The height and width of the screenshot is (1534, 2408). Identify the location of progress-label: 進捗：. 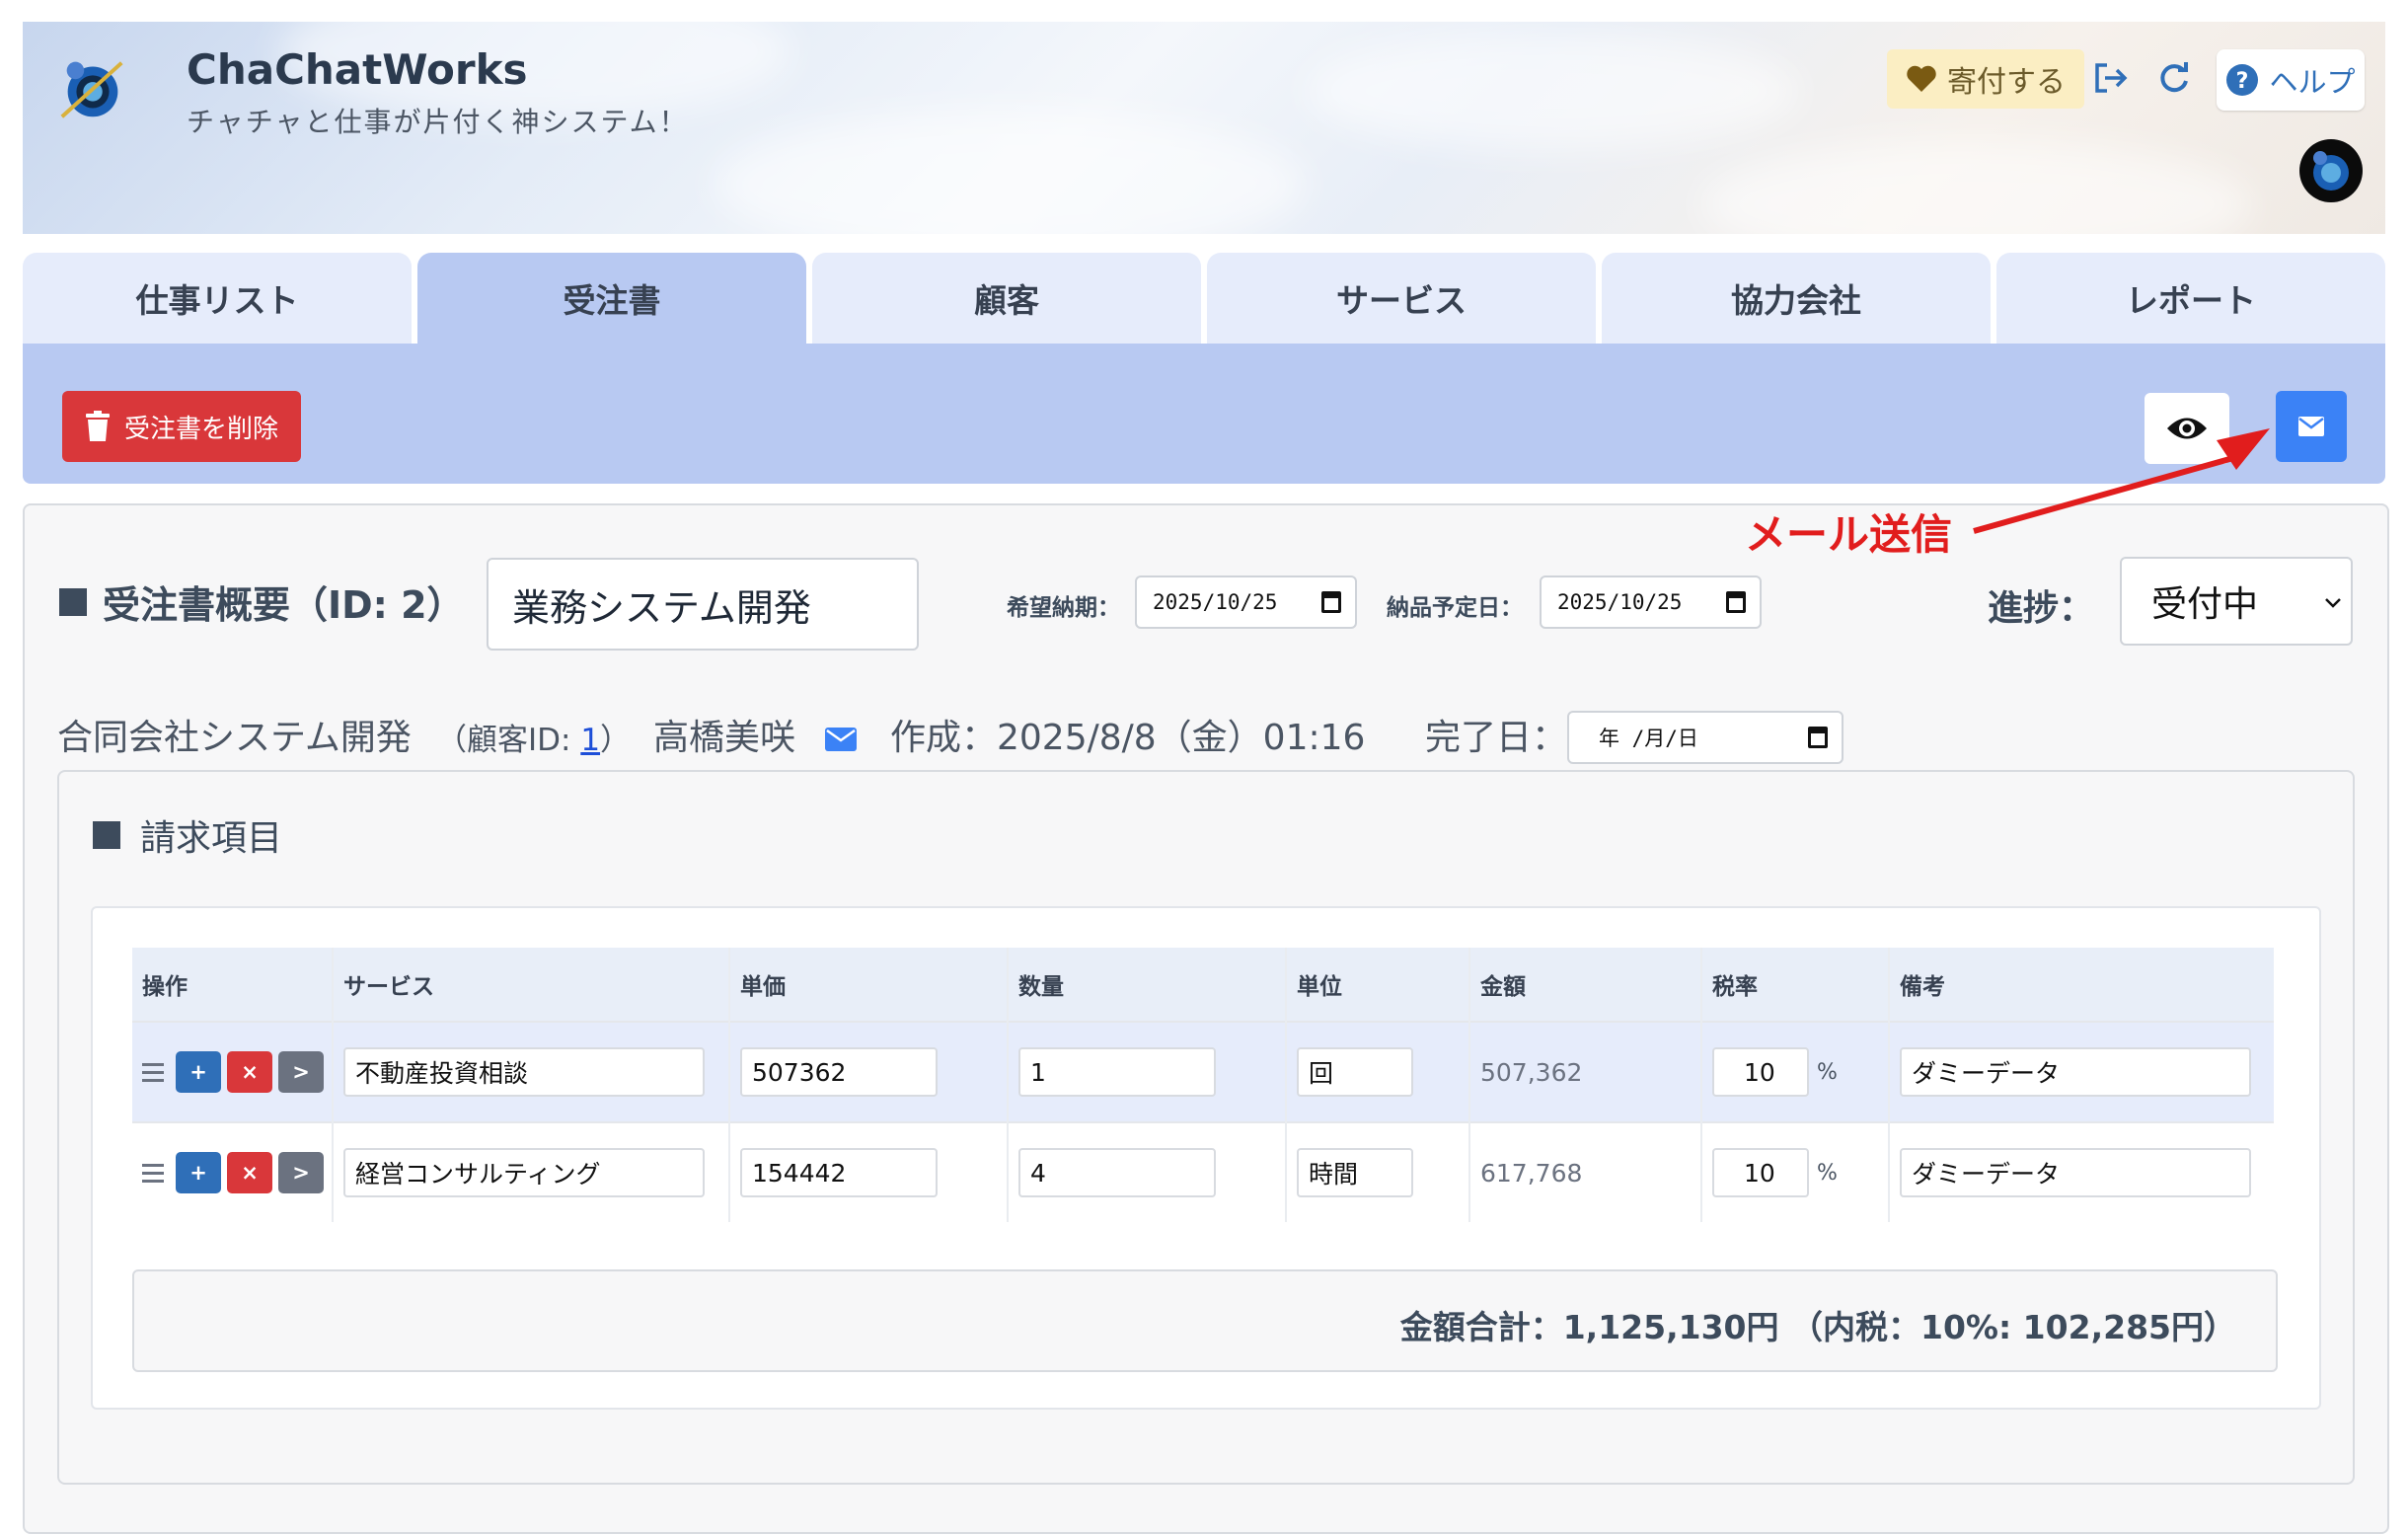
(2042, 608).